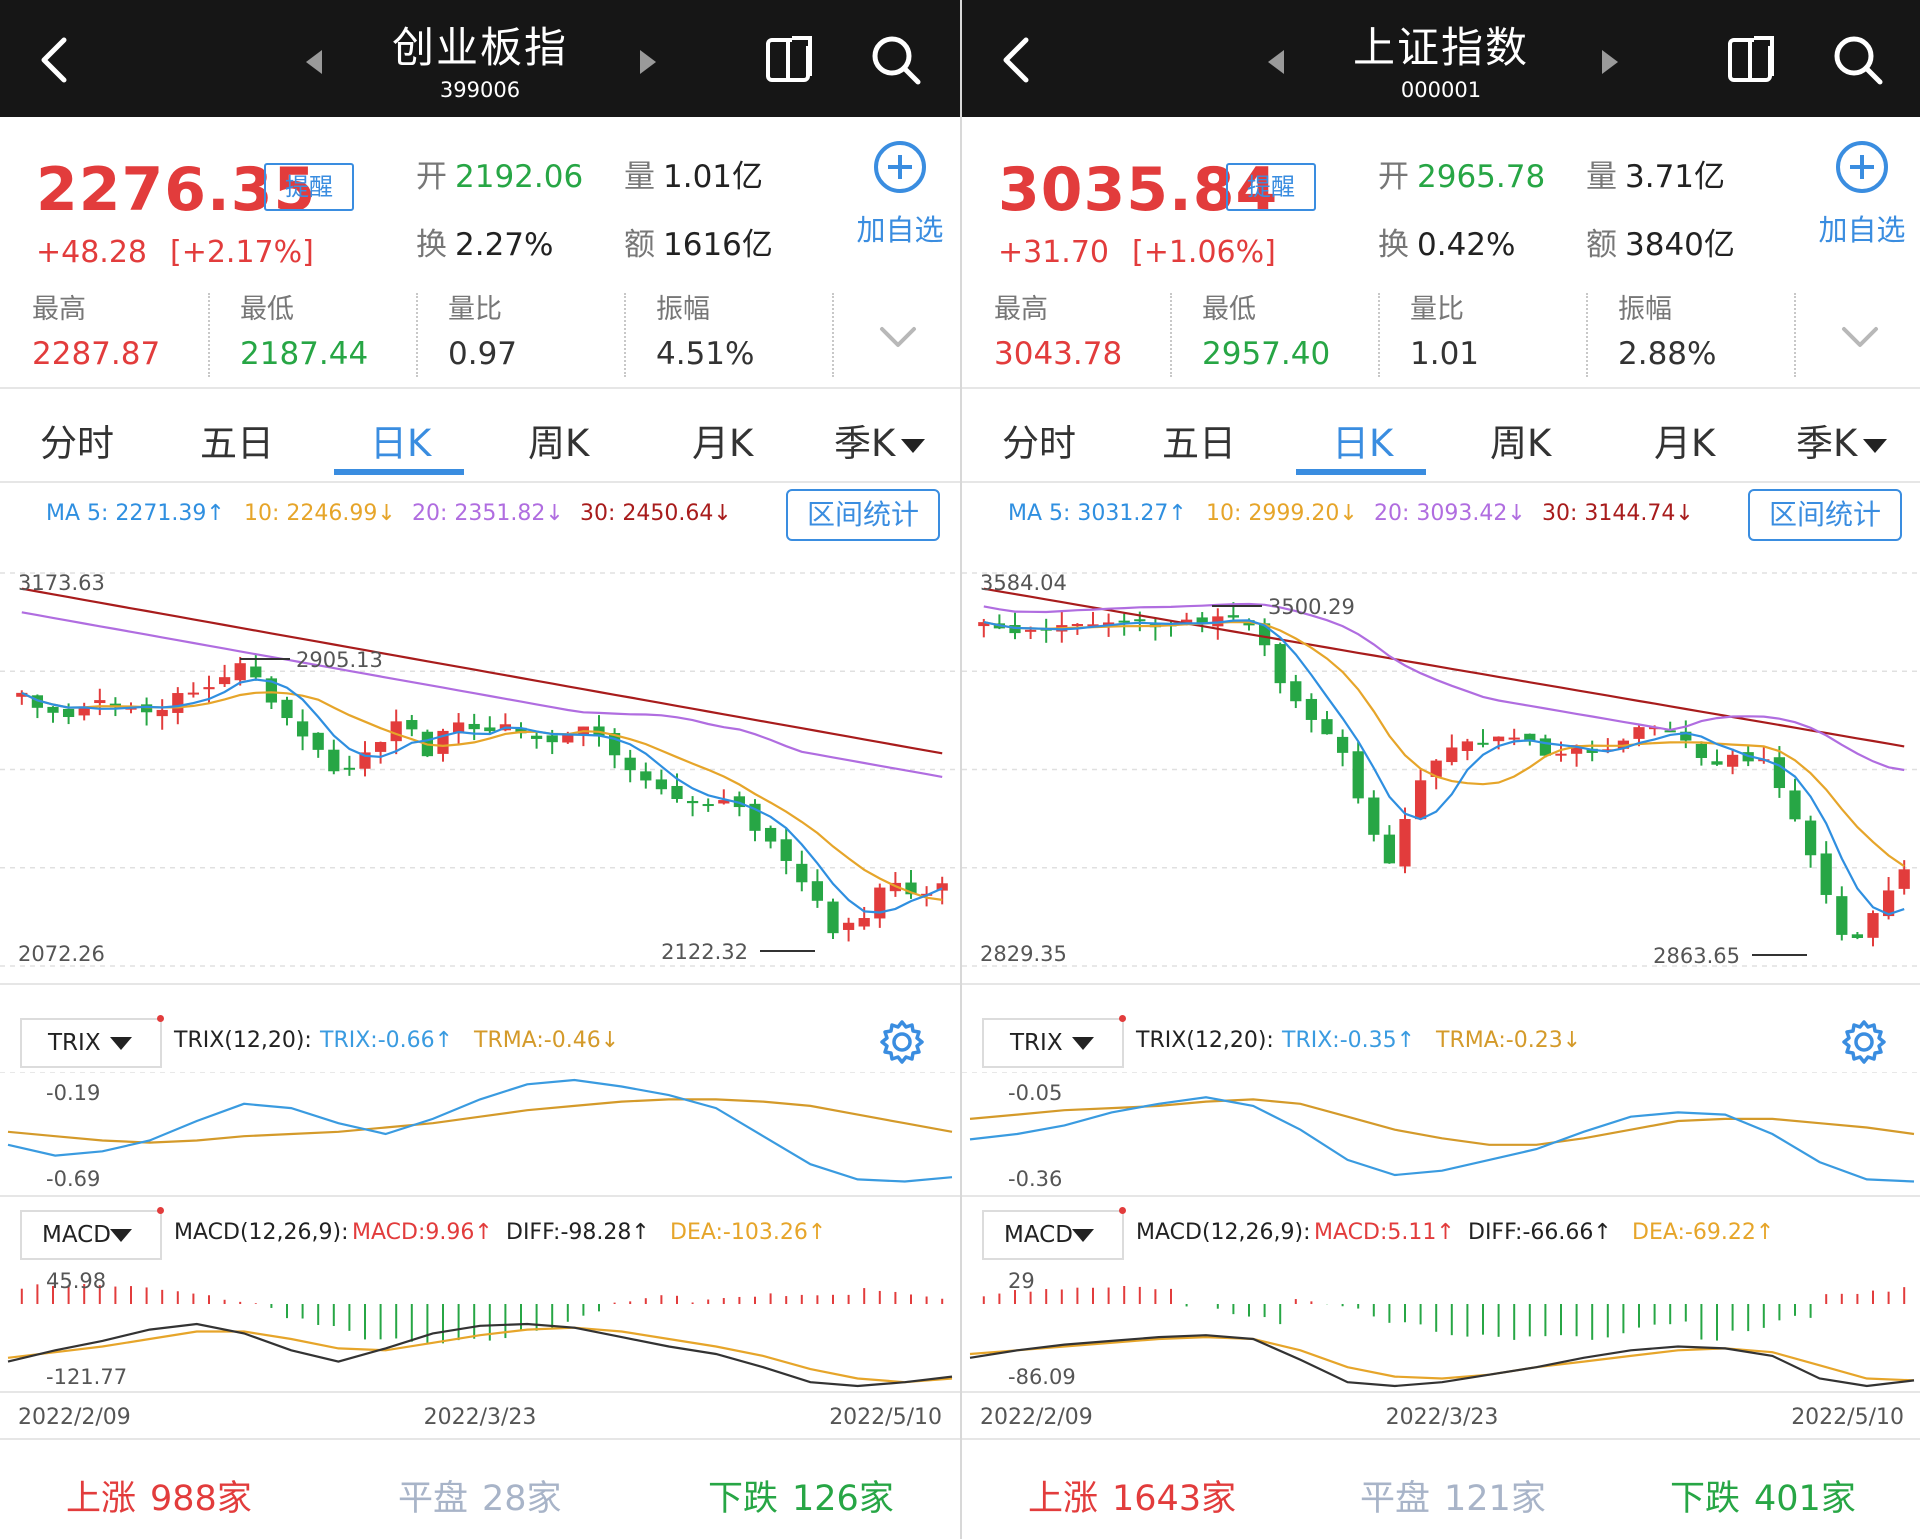 The width and height of the screenshot is (1920, 1539). I want to click on turnover-stat: 换 0.42%, so click(1446, 241).